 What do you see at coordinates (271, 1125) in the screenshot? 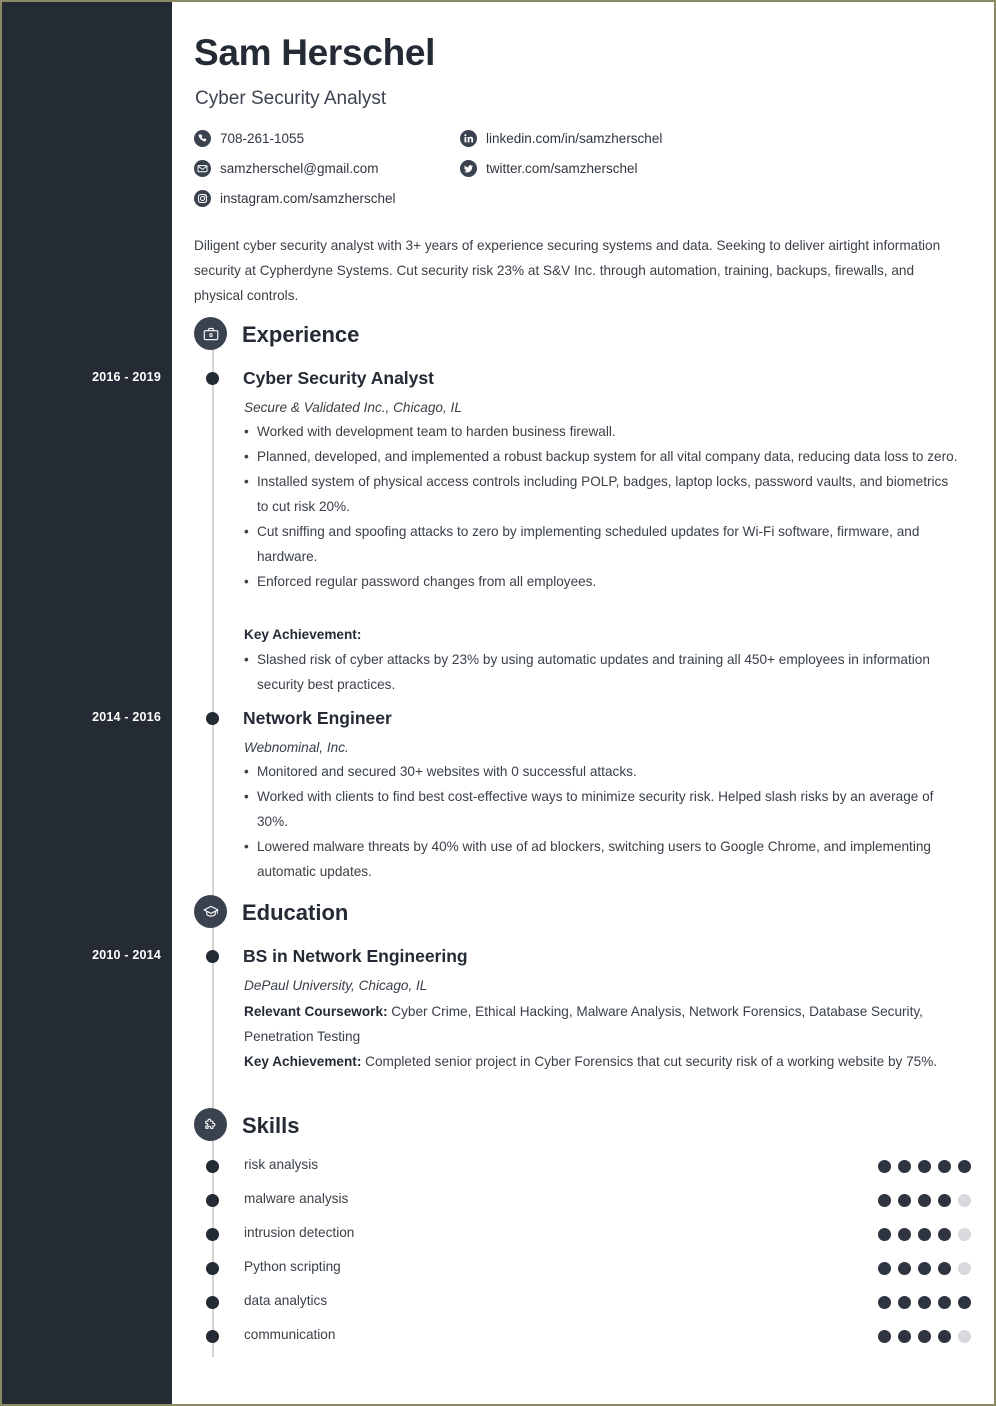
I see `section-title-skills: Skills` at bounding box center [271, 1125].